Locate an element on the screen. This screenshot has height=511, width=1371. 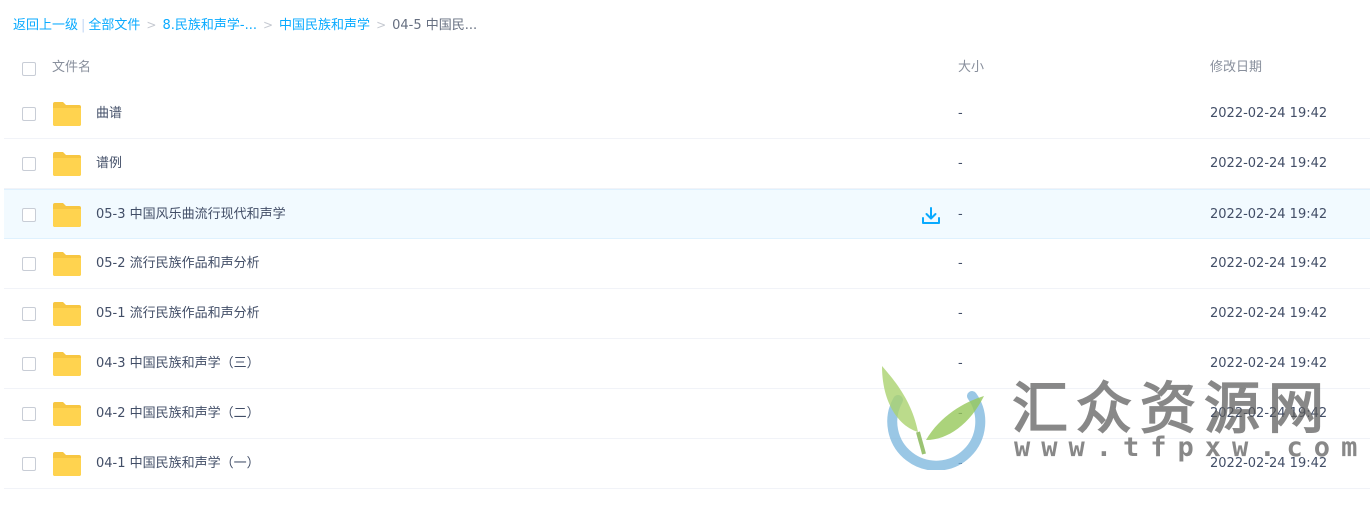
file-name: 05-2 流行民族作品和声分析 is located at coordinates (178, 264).